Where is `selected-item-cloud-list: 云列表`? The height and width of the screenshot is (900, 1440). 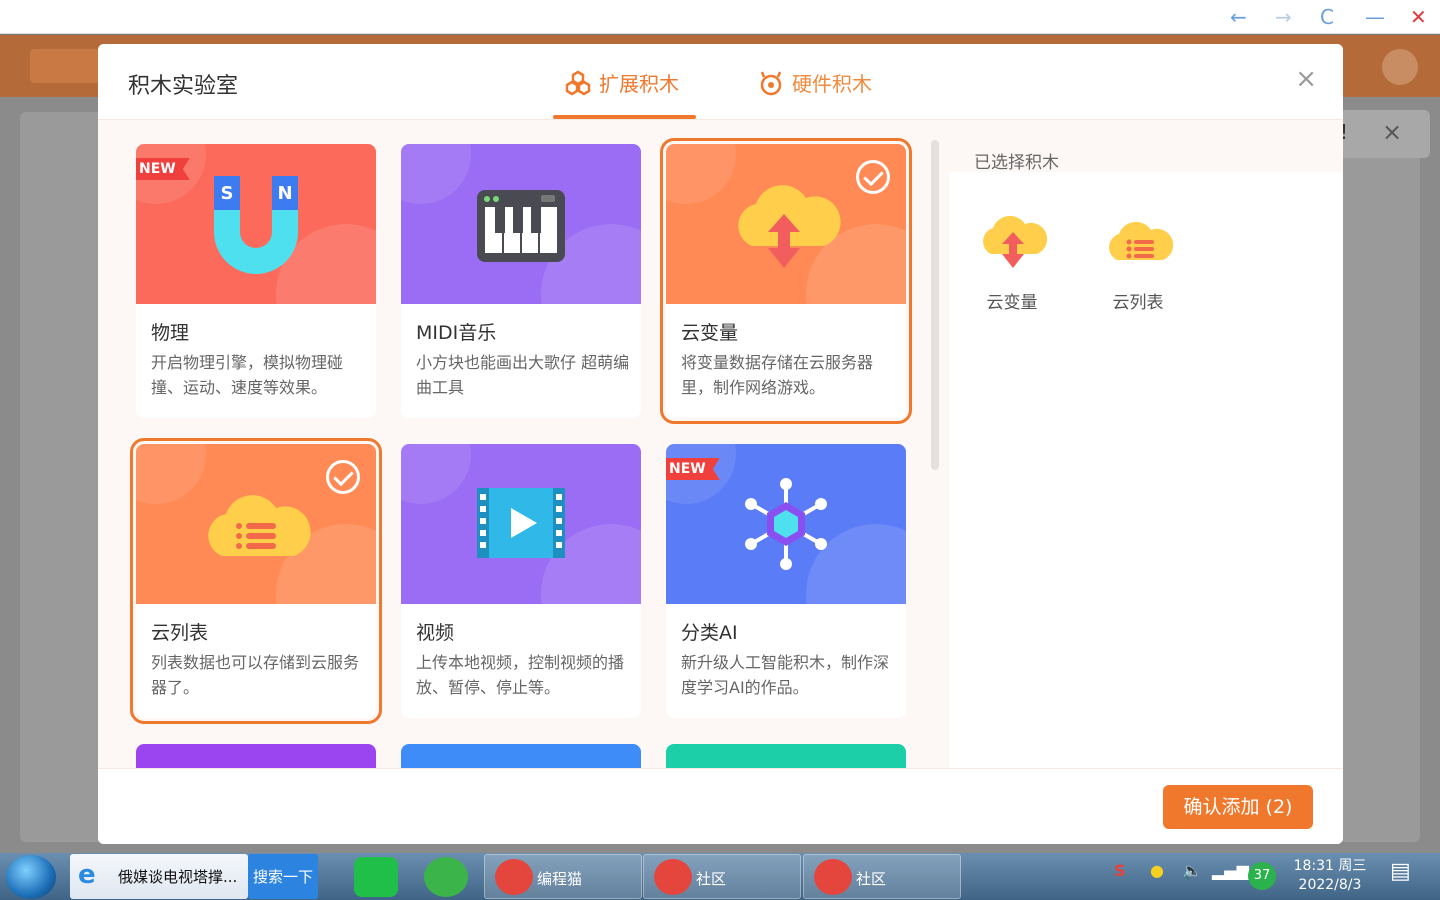
selected-item-cloud-list: 云列表 is located at coordinates (1138, 252).